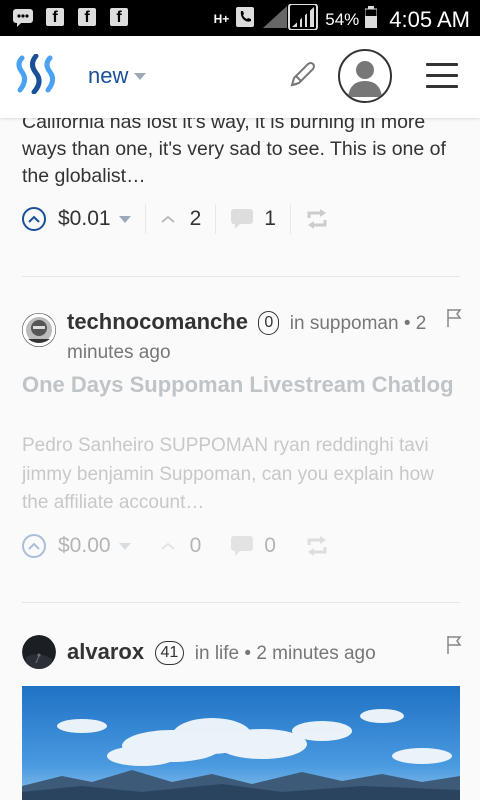  I want to click on comments-control: 1, so click(253, 219).